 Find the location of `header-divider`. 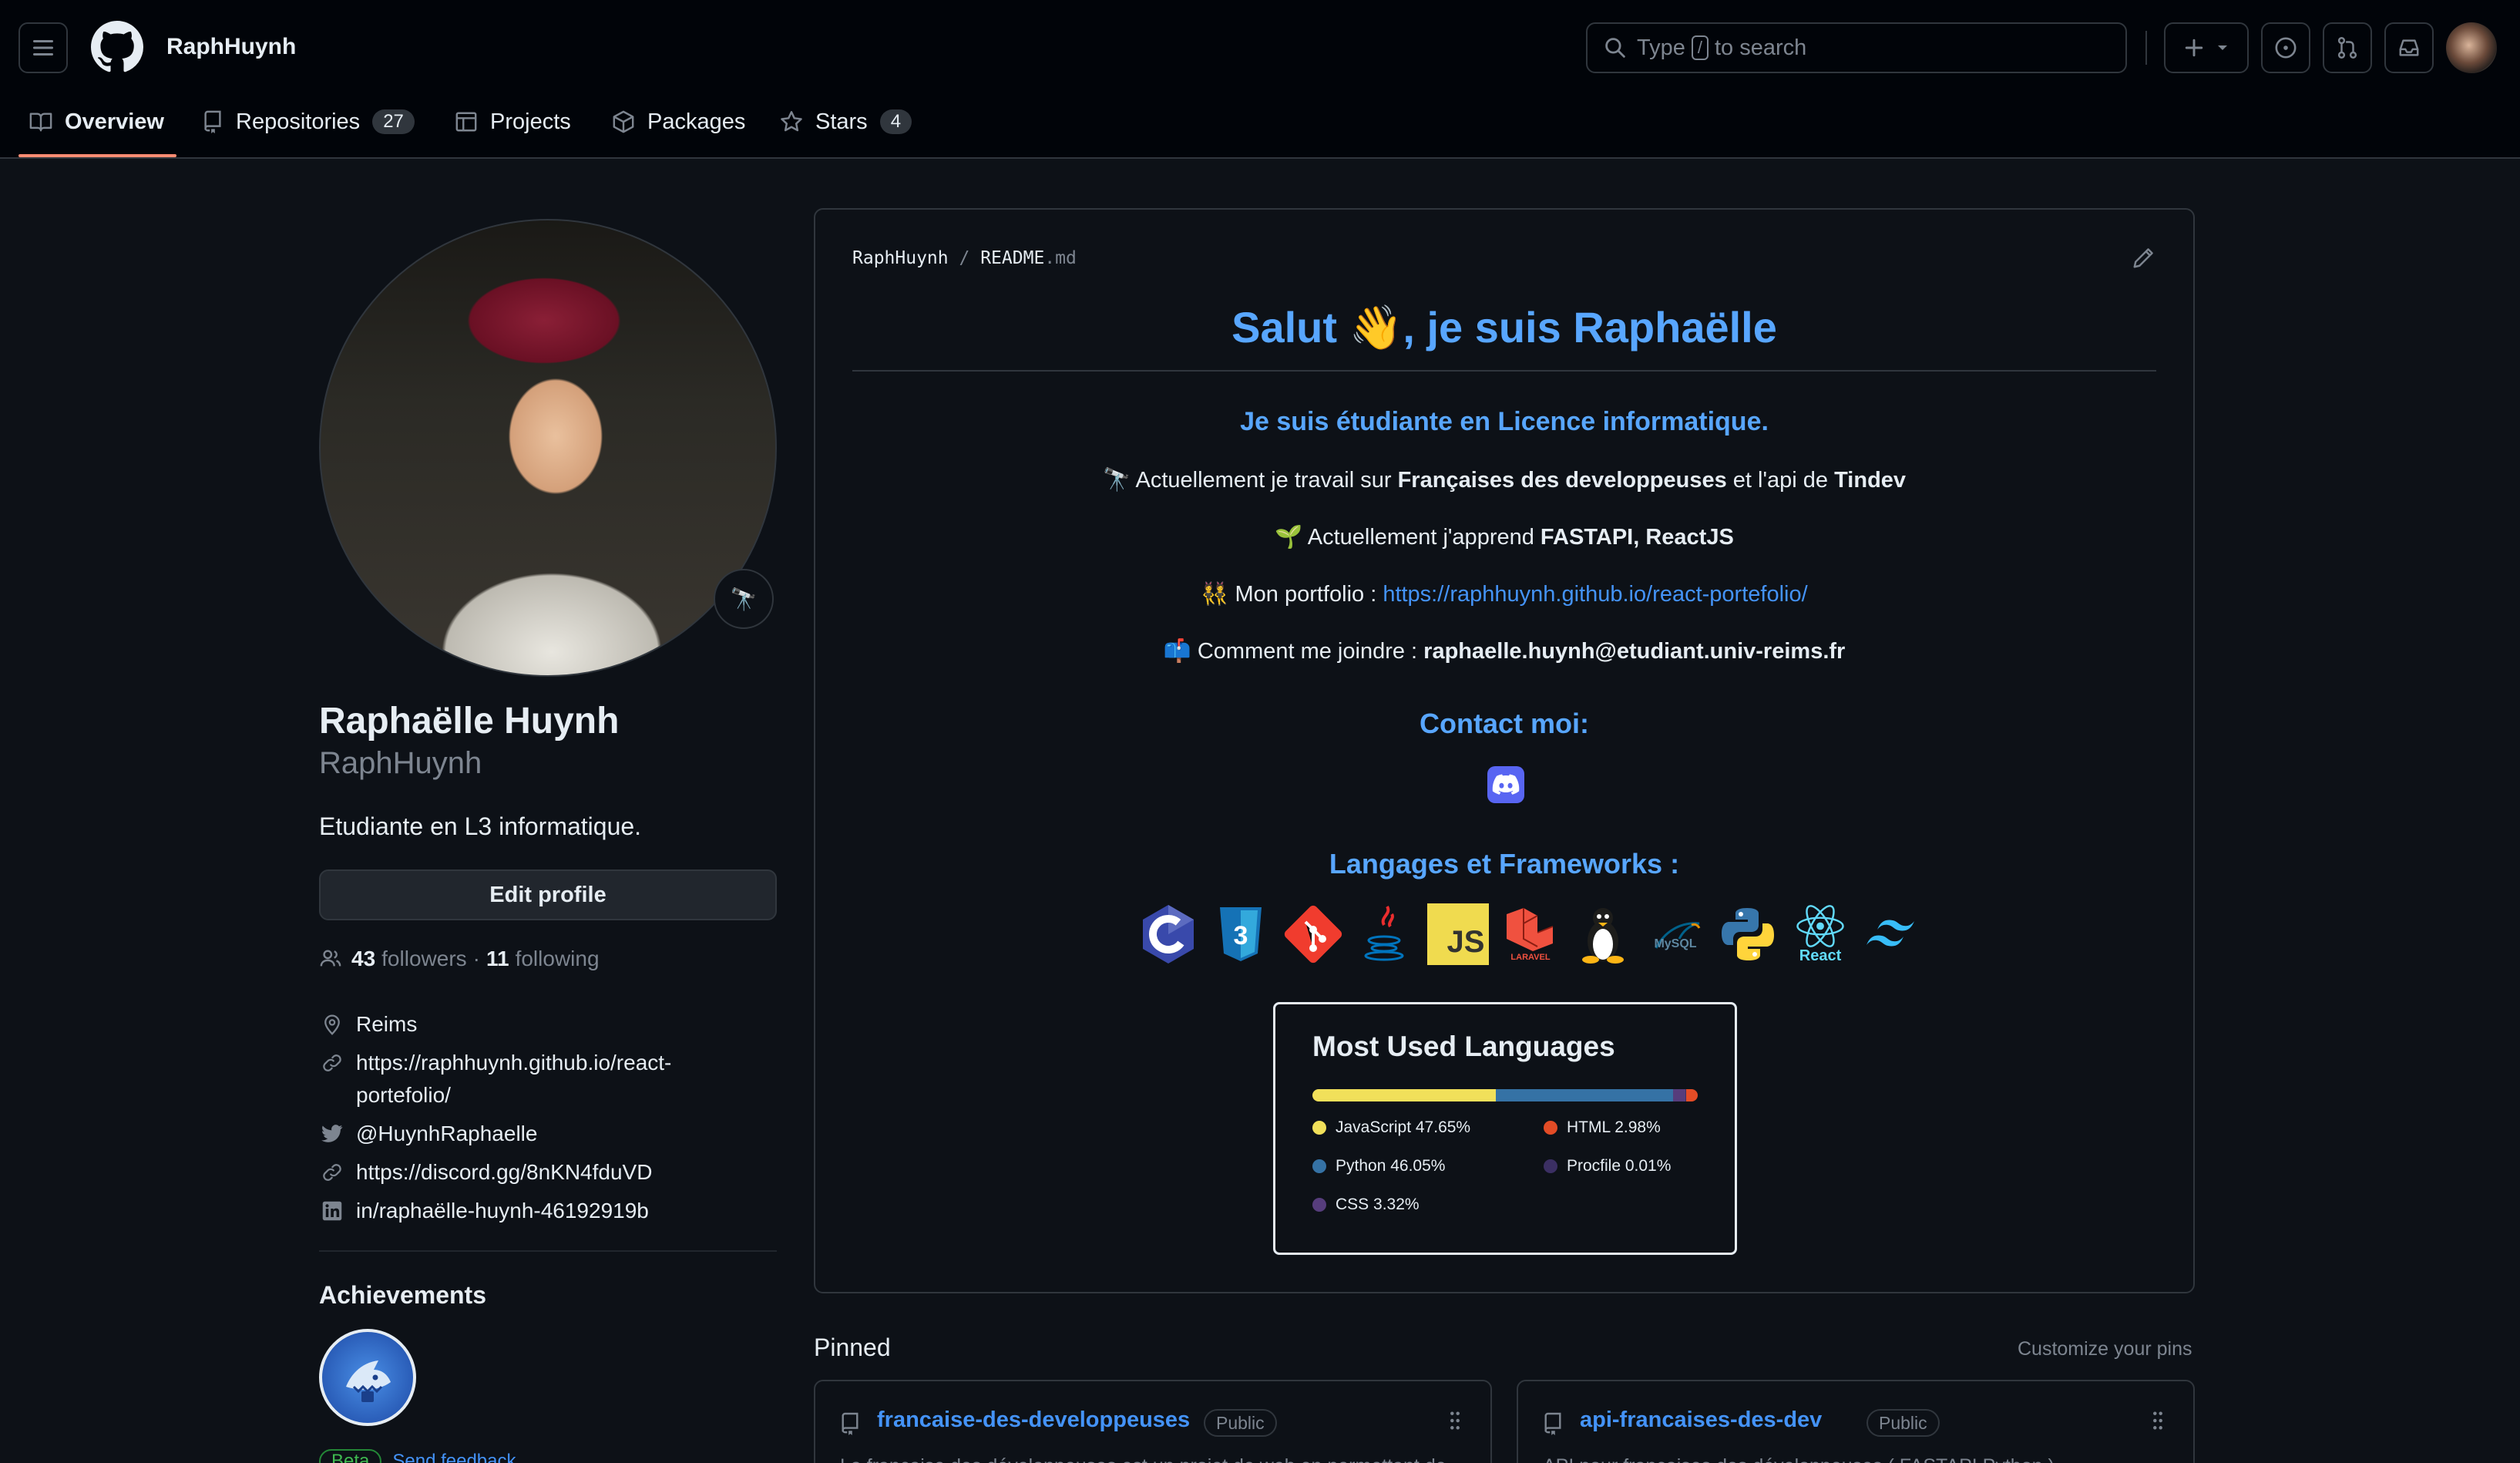

header-divider is located at coordinates (2146, 48).